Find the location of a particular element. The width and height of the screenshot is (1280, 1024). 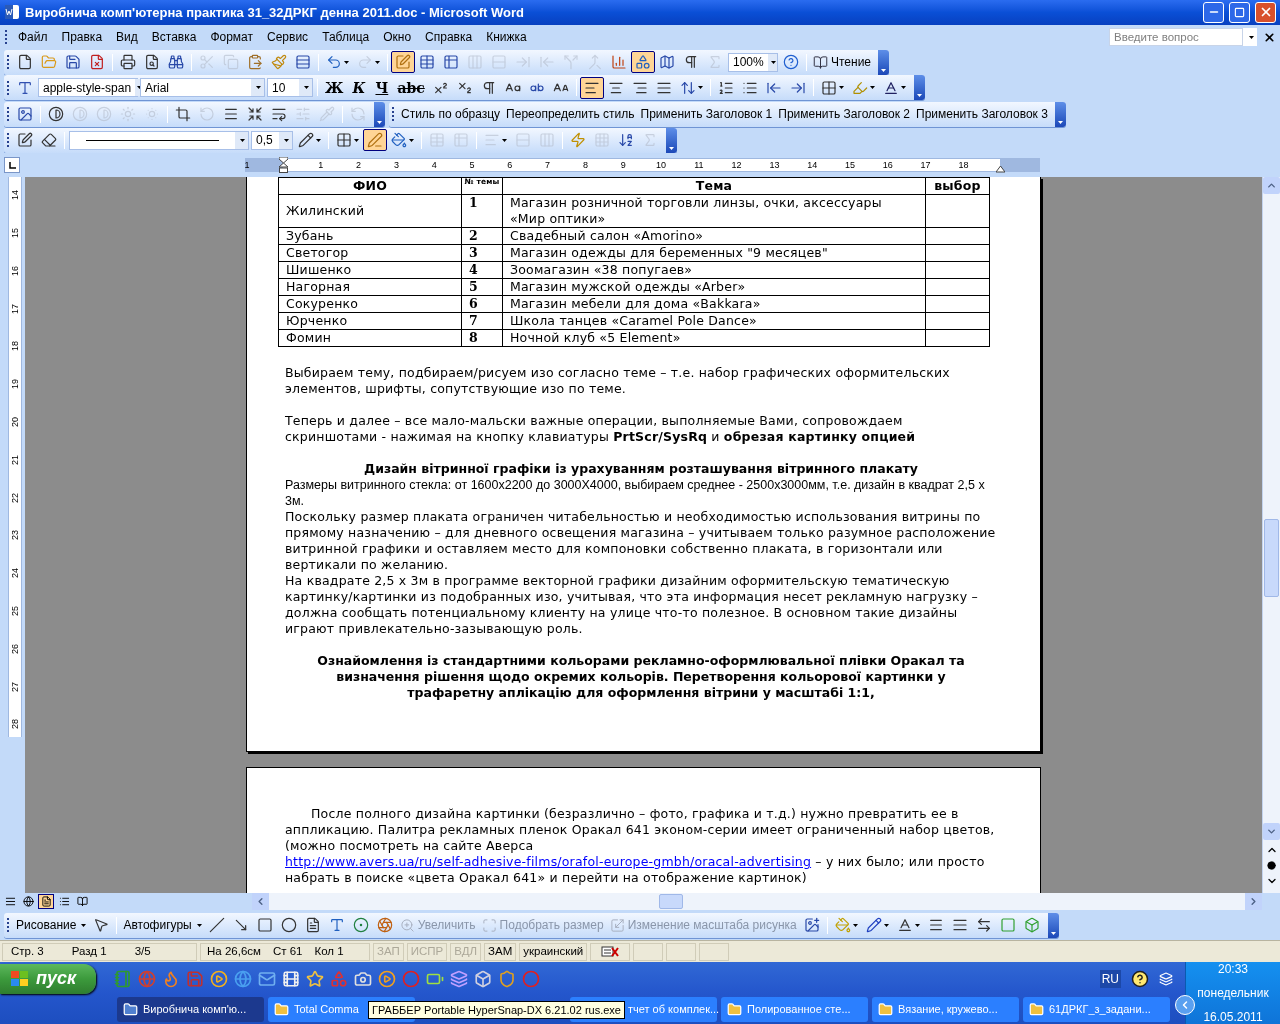

toolbar-button: Применить Заголовок 3 is located at coordinates (982, 114).